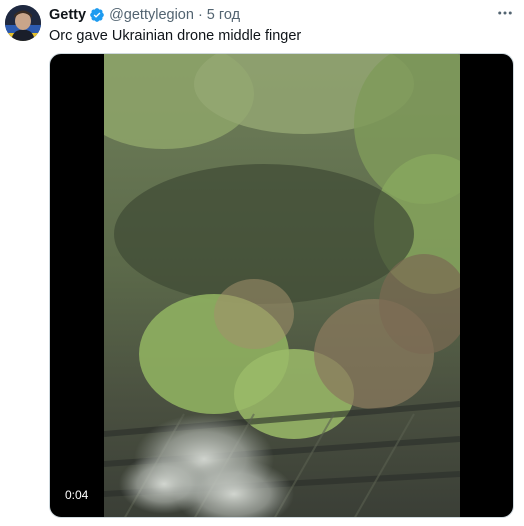 The width and height of the screenshot is (524, 526). I want to click on avatar, so click(23, 23).